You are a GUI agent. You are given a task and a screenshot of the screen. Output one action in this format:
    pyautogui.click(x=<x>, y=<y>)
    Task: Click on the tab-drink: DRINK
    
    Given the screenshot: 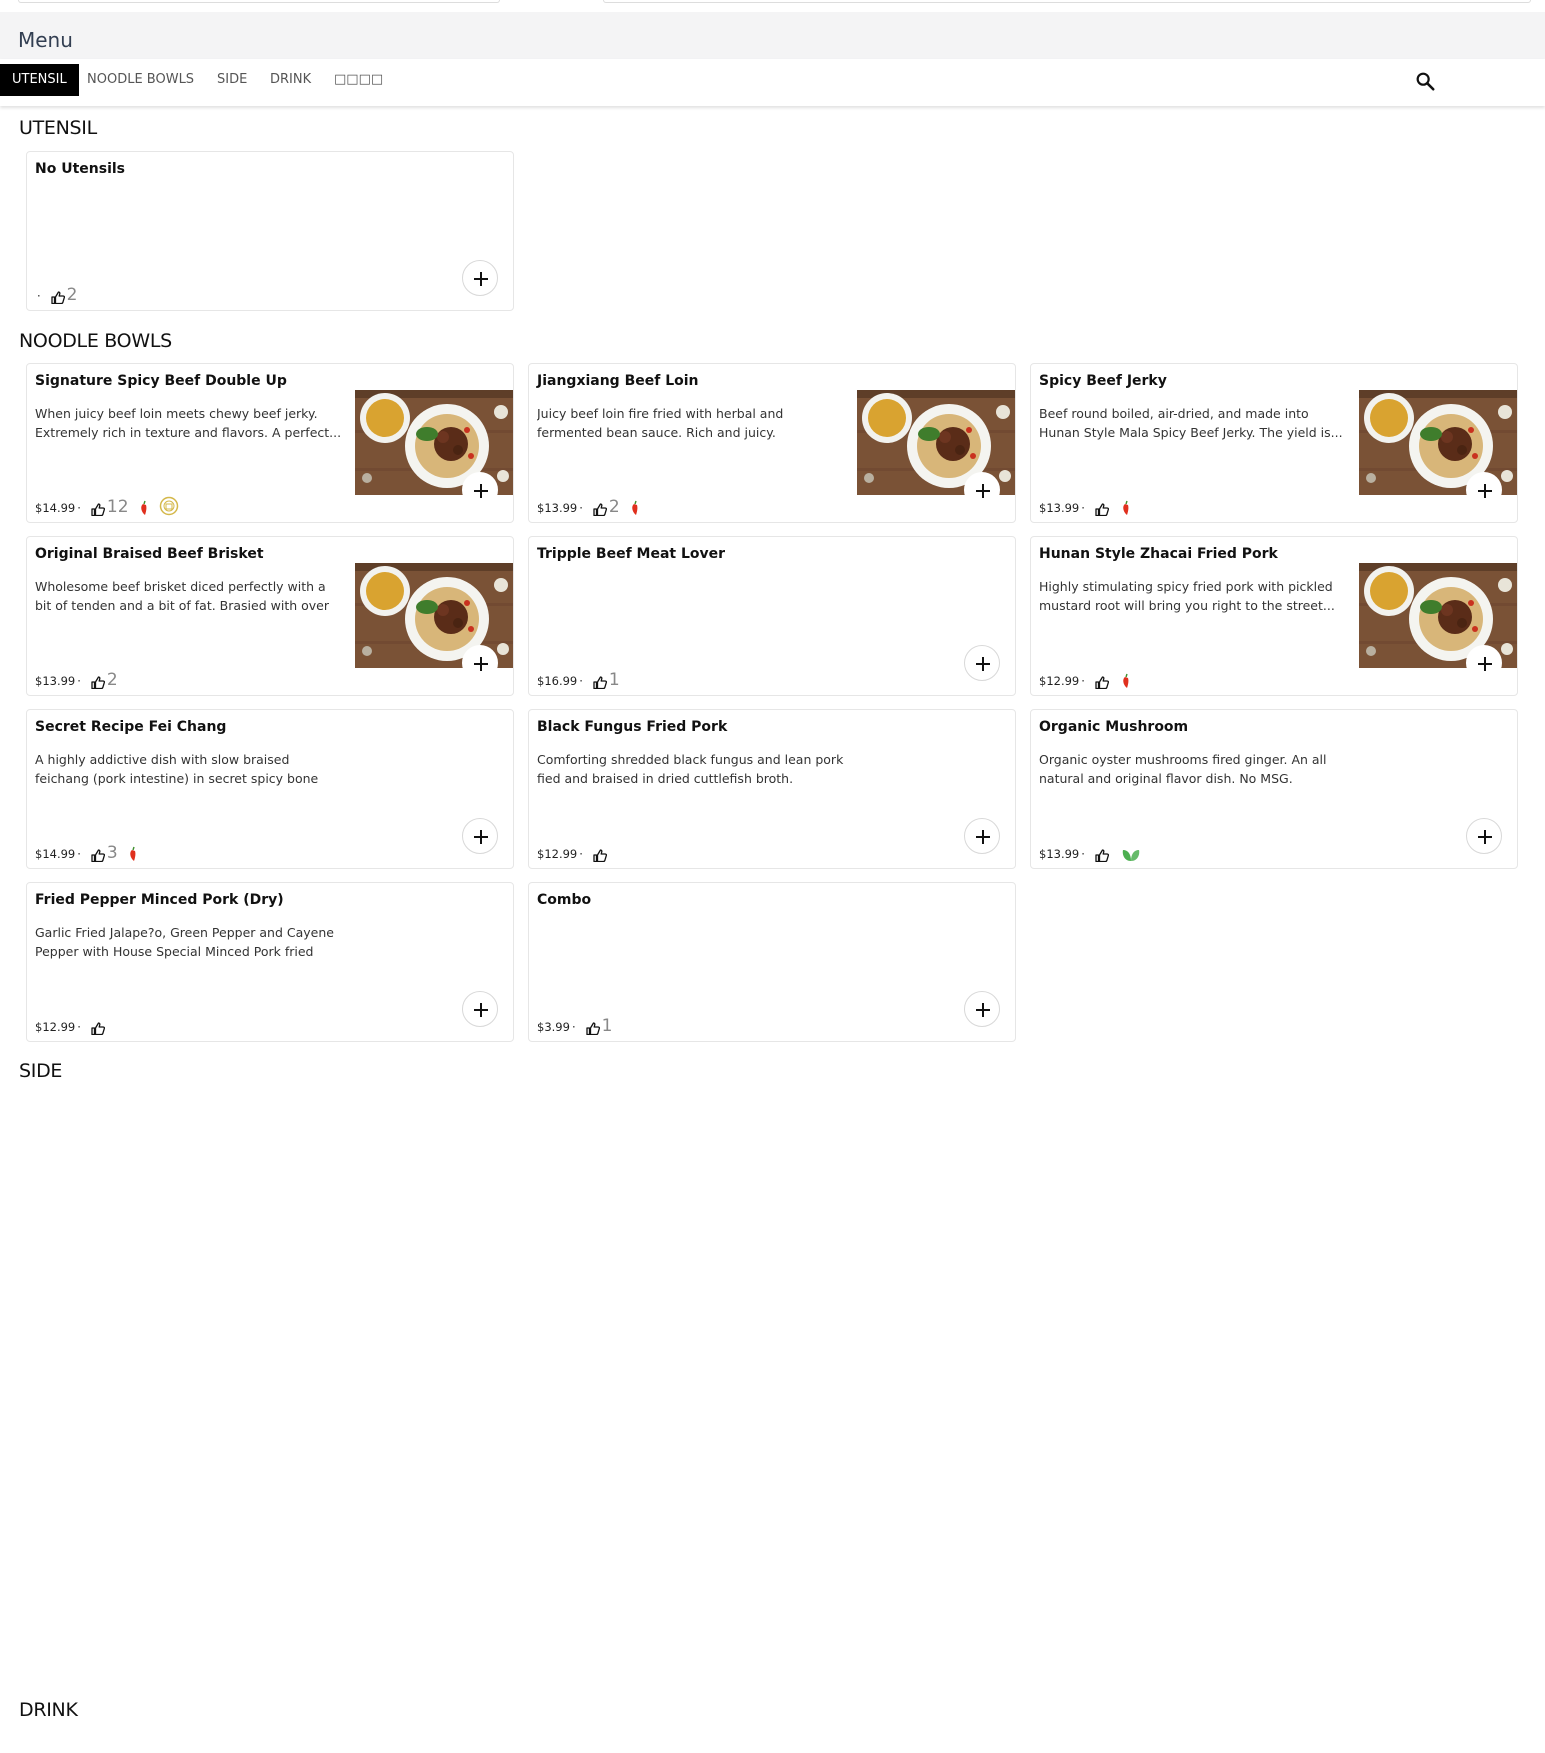 What is the action you would take?
    pyautogui.click(x=290, y=80)
    